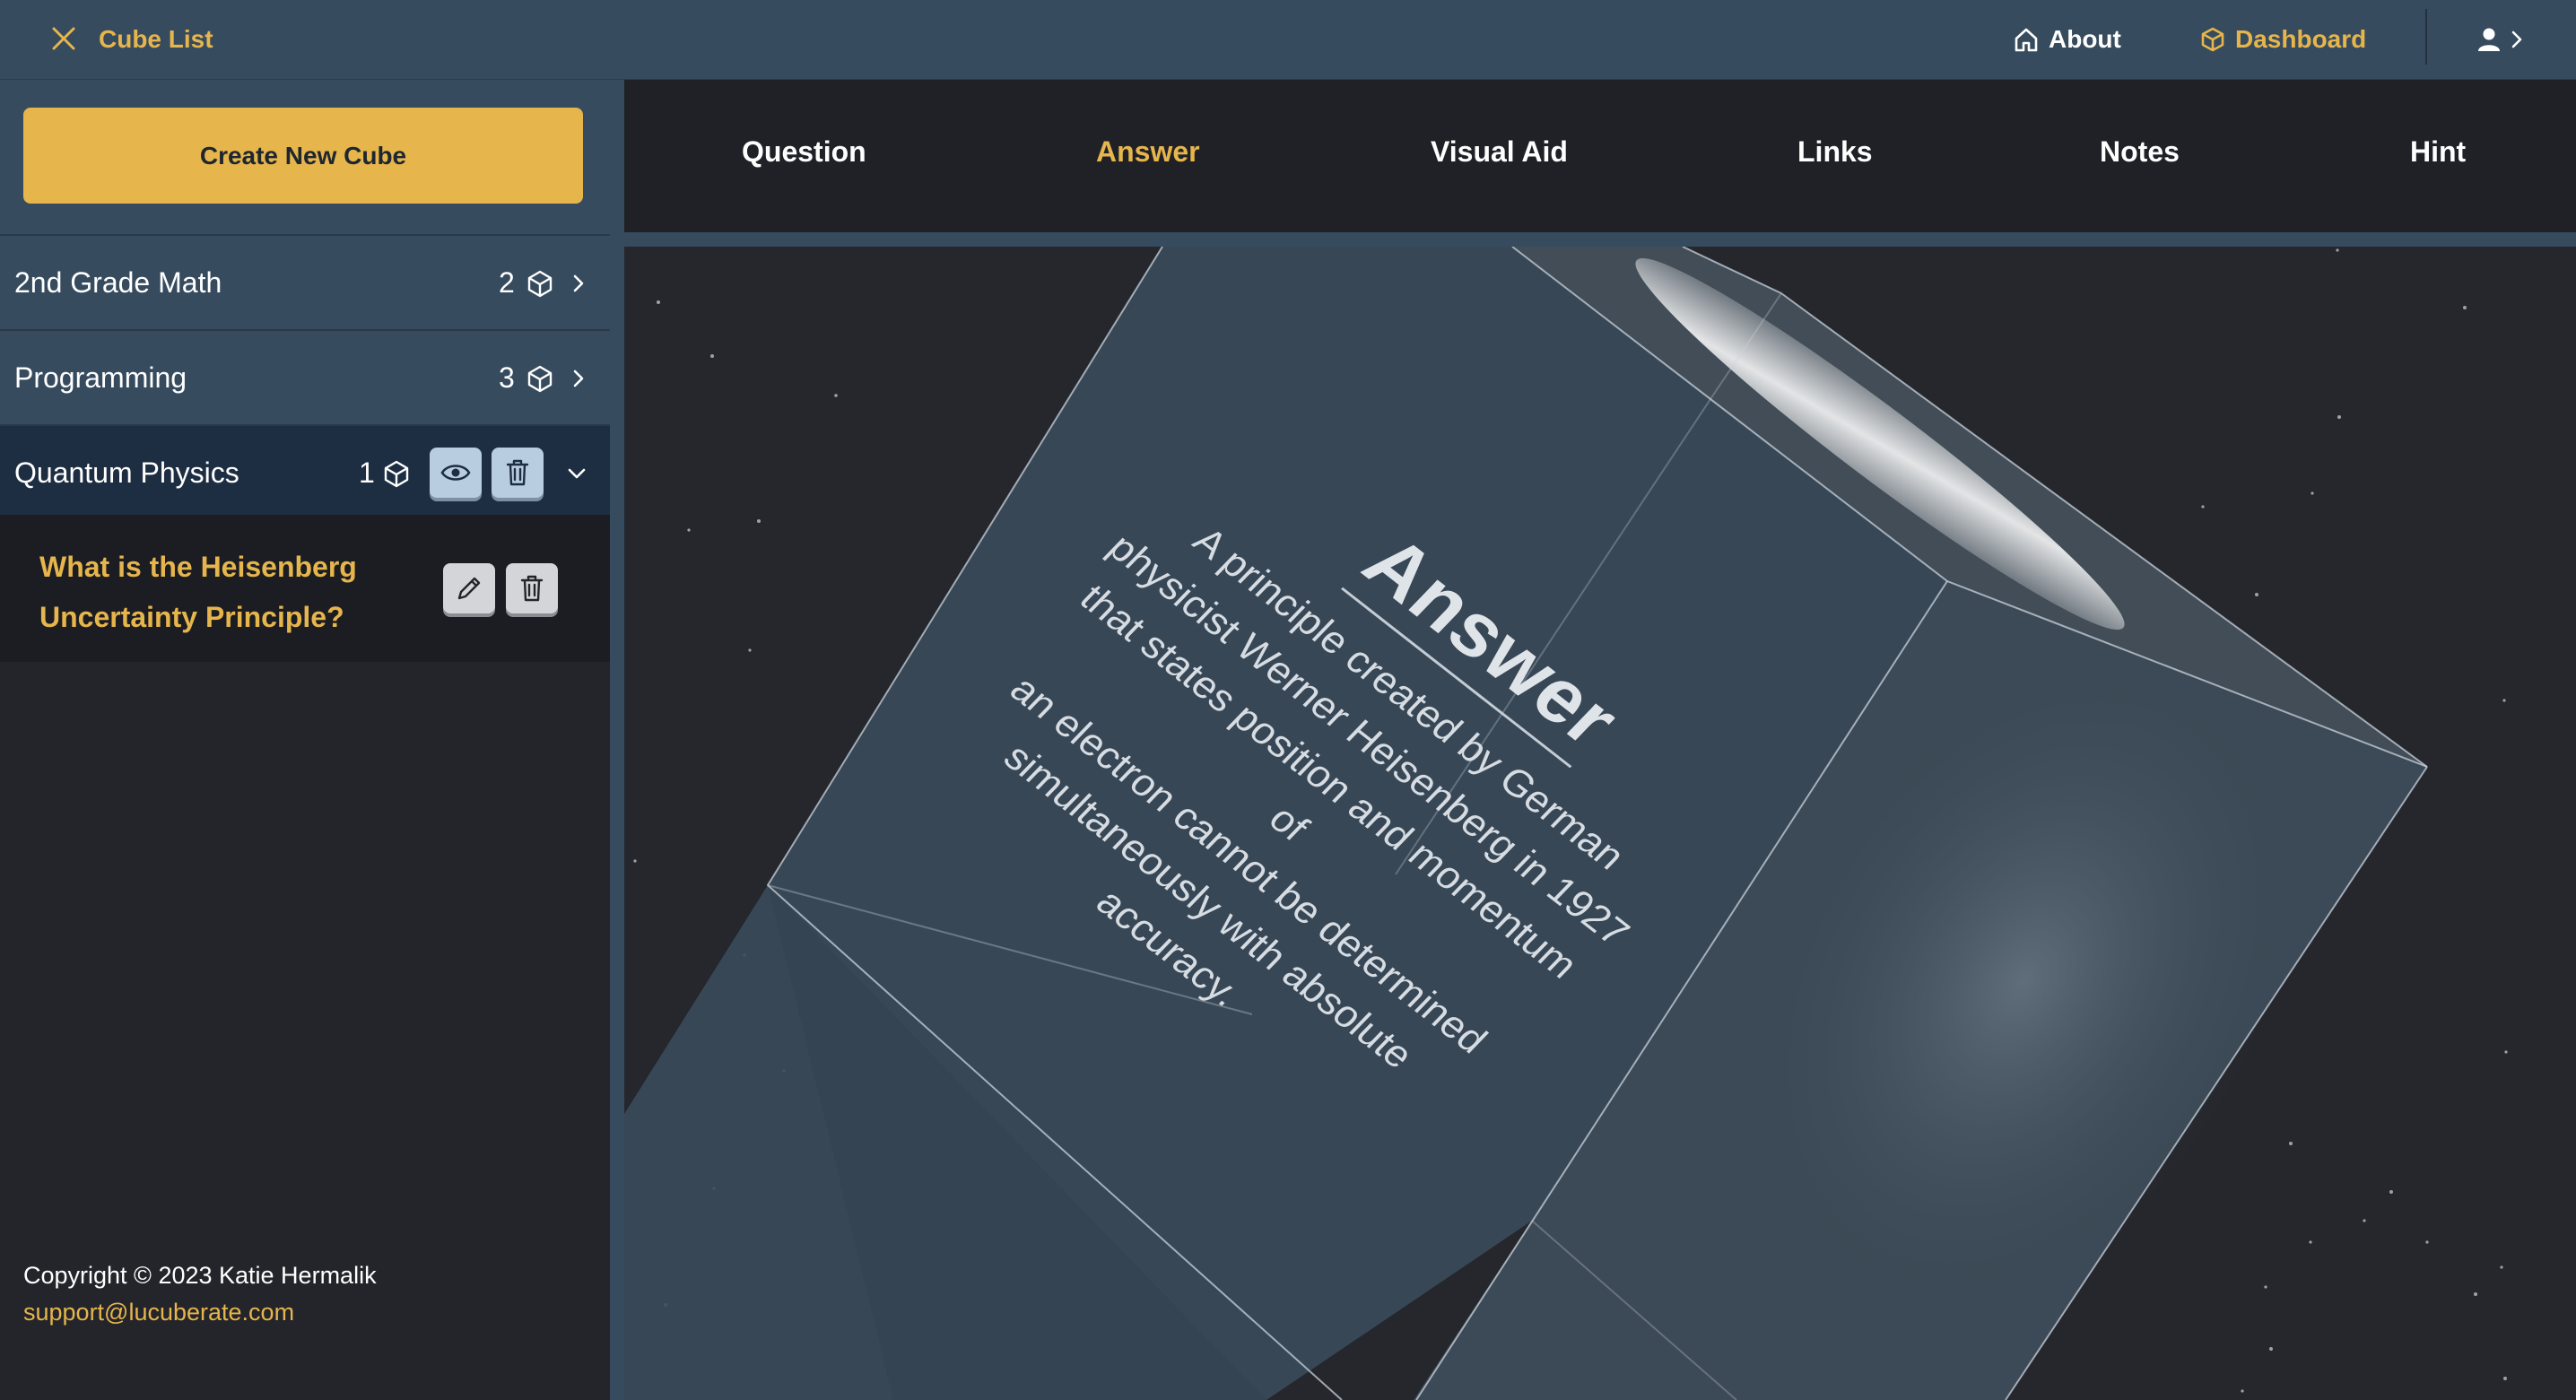 Image resolution: width=2576 pixels, height=1400 pixels. What do you see at coordinates (118, 282) in the screenshot?
I see `deck-name: 2nd Grade Math` at bounding box center [118, 282].